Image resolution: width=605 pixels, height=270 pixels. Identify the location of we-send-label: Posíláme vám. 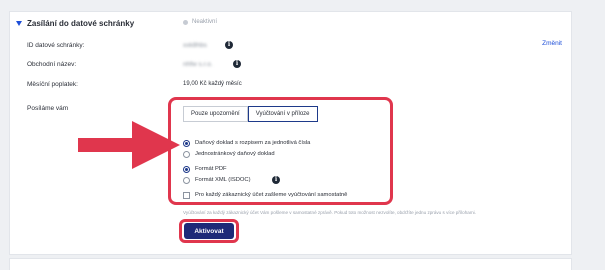
(48, 108).